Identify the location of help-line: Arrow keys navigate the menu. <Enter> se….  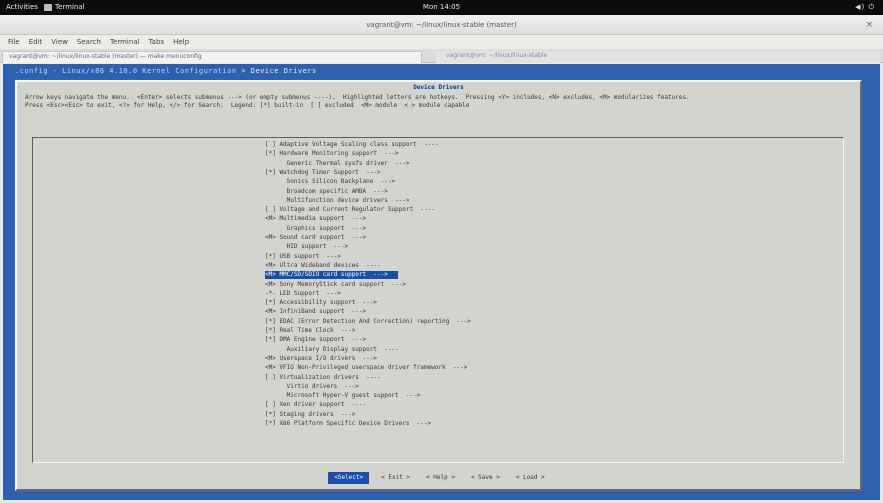
(357, 97).